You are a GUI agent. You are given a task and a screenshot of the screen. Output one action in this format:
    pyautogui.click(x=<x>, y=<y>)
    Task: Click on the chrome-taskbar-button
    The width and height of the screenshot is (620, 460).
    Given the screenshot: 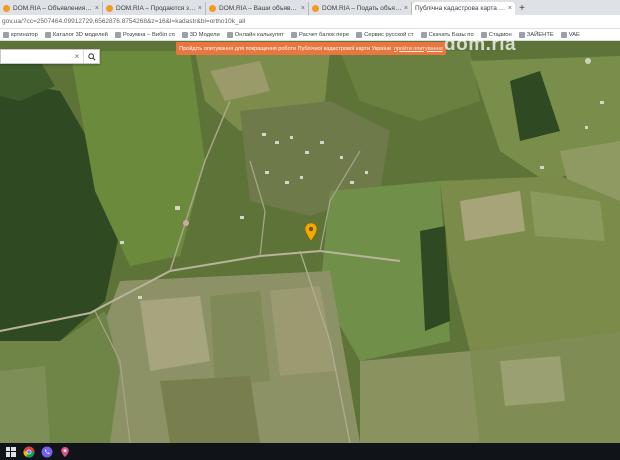 What is the action you would take?
    pyautogui.click(x=28, y=451)
    